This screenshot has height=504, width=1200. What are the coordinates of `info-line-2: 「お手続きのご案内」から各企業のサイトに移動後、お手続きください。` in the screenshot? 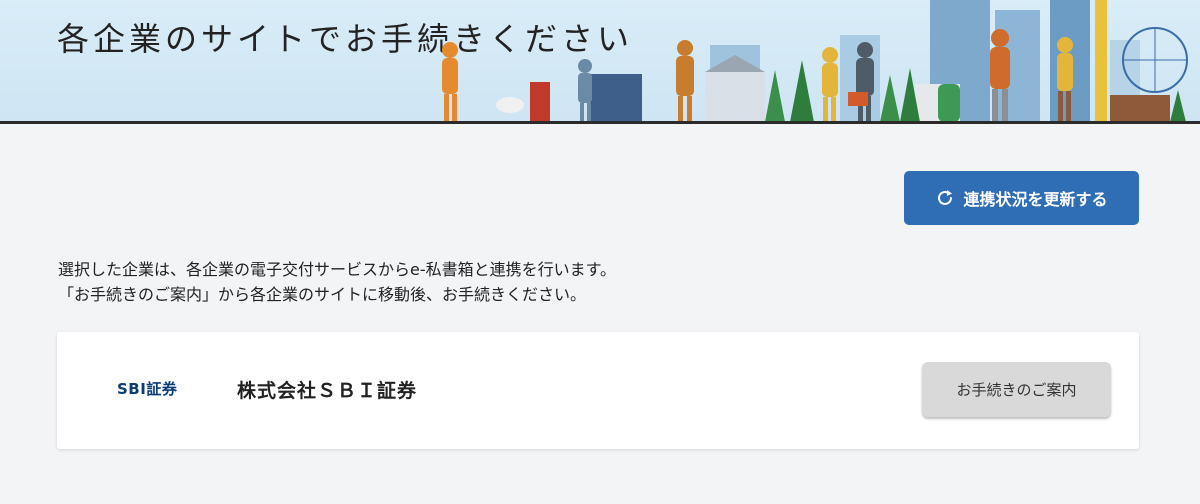 It's located at (322, 294).